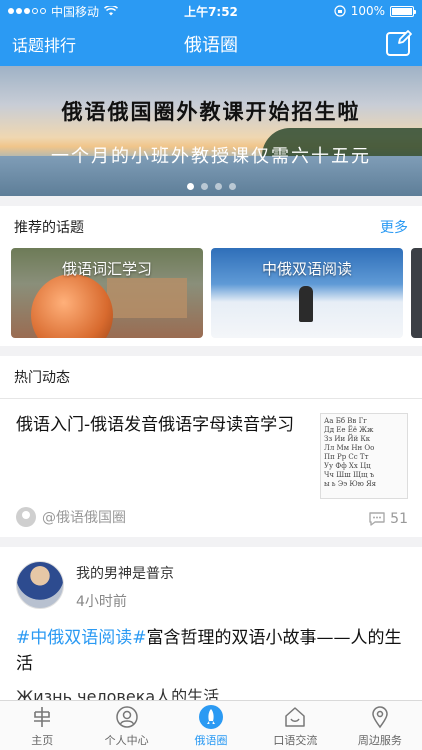  I want to click on source-avatar, so click(26, 517).